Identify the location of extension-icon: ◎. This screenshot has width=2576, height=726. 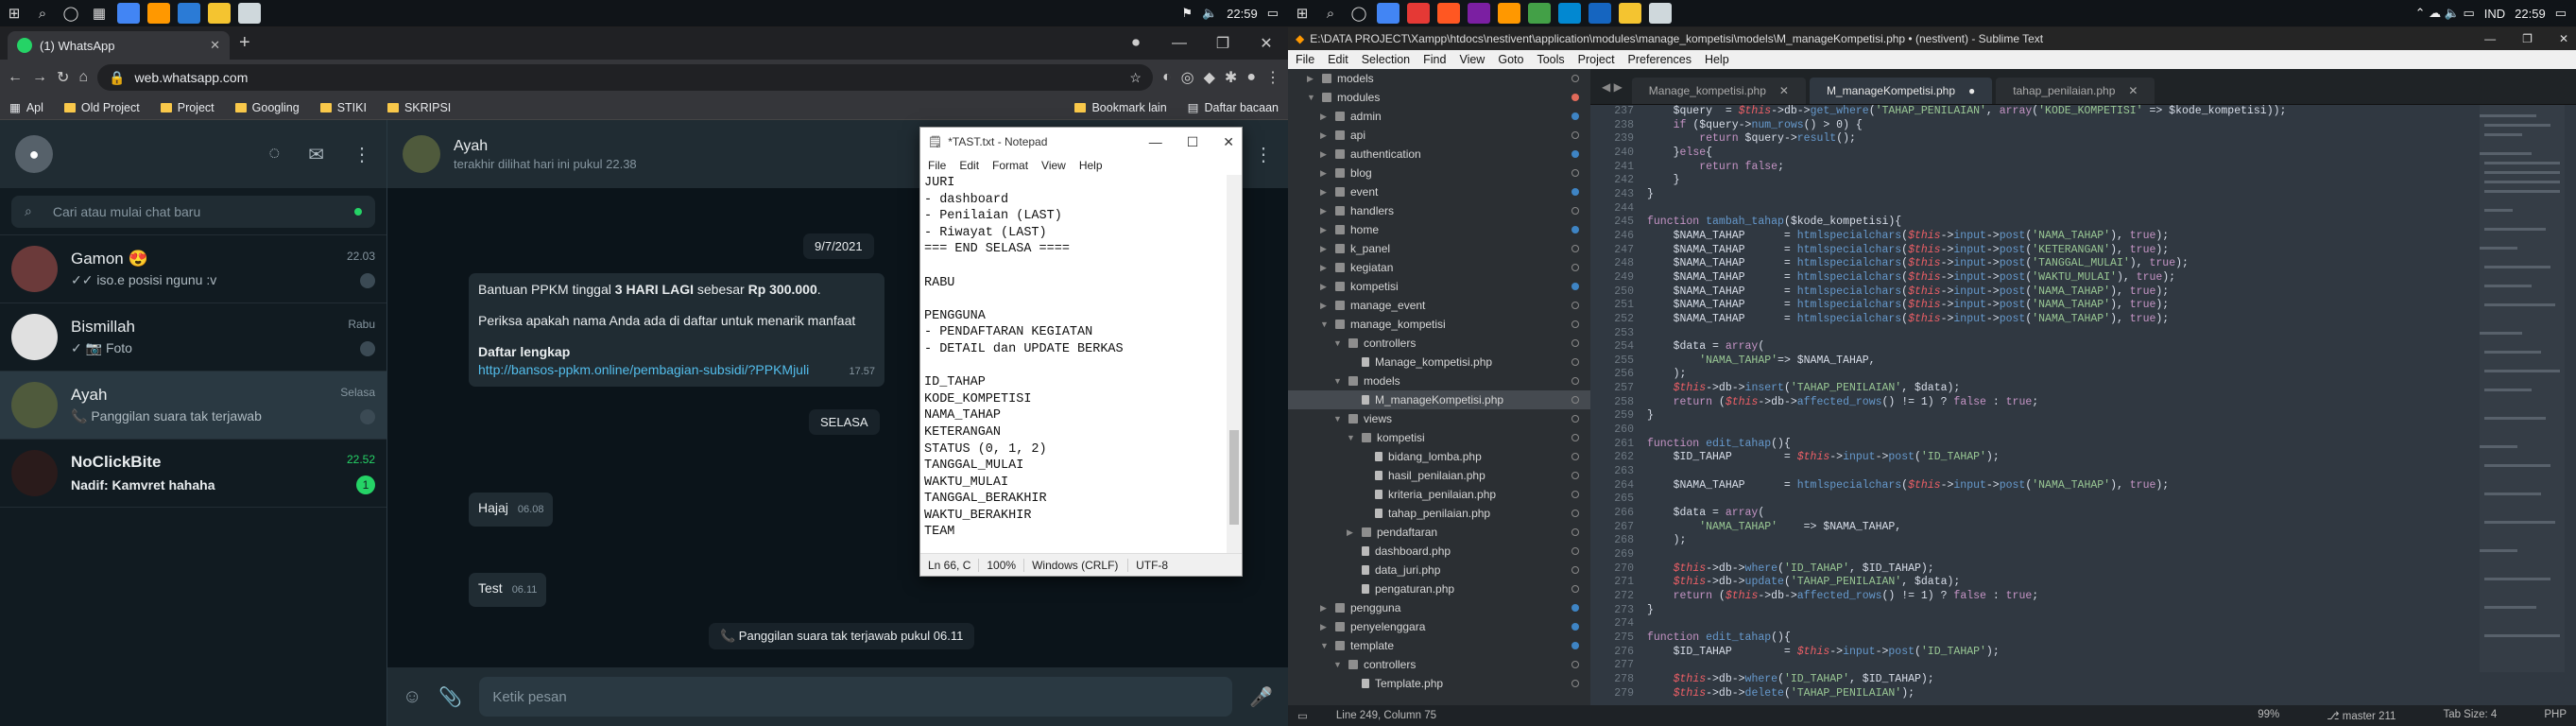
(1187, 77).